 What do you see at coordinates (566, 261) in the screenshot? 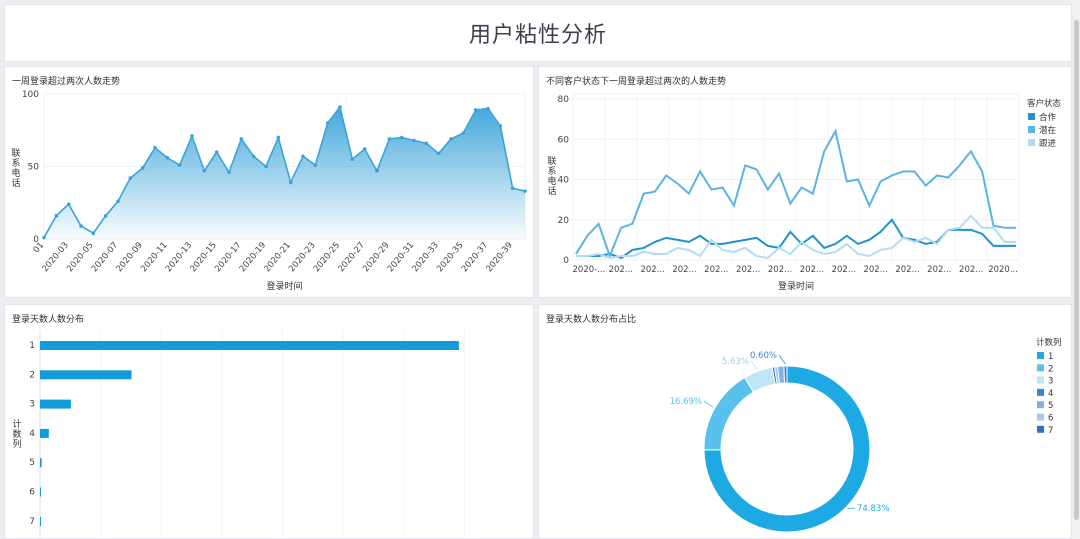
I see `y-tick-label: 0` at bounding box center [566, 261].